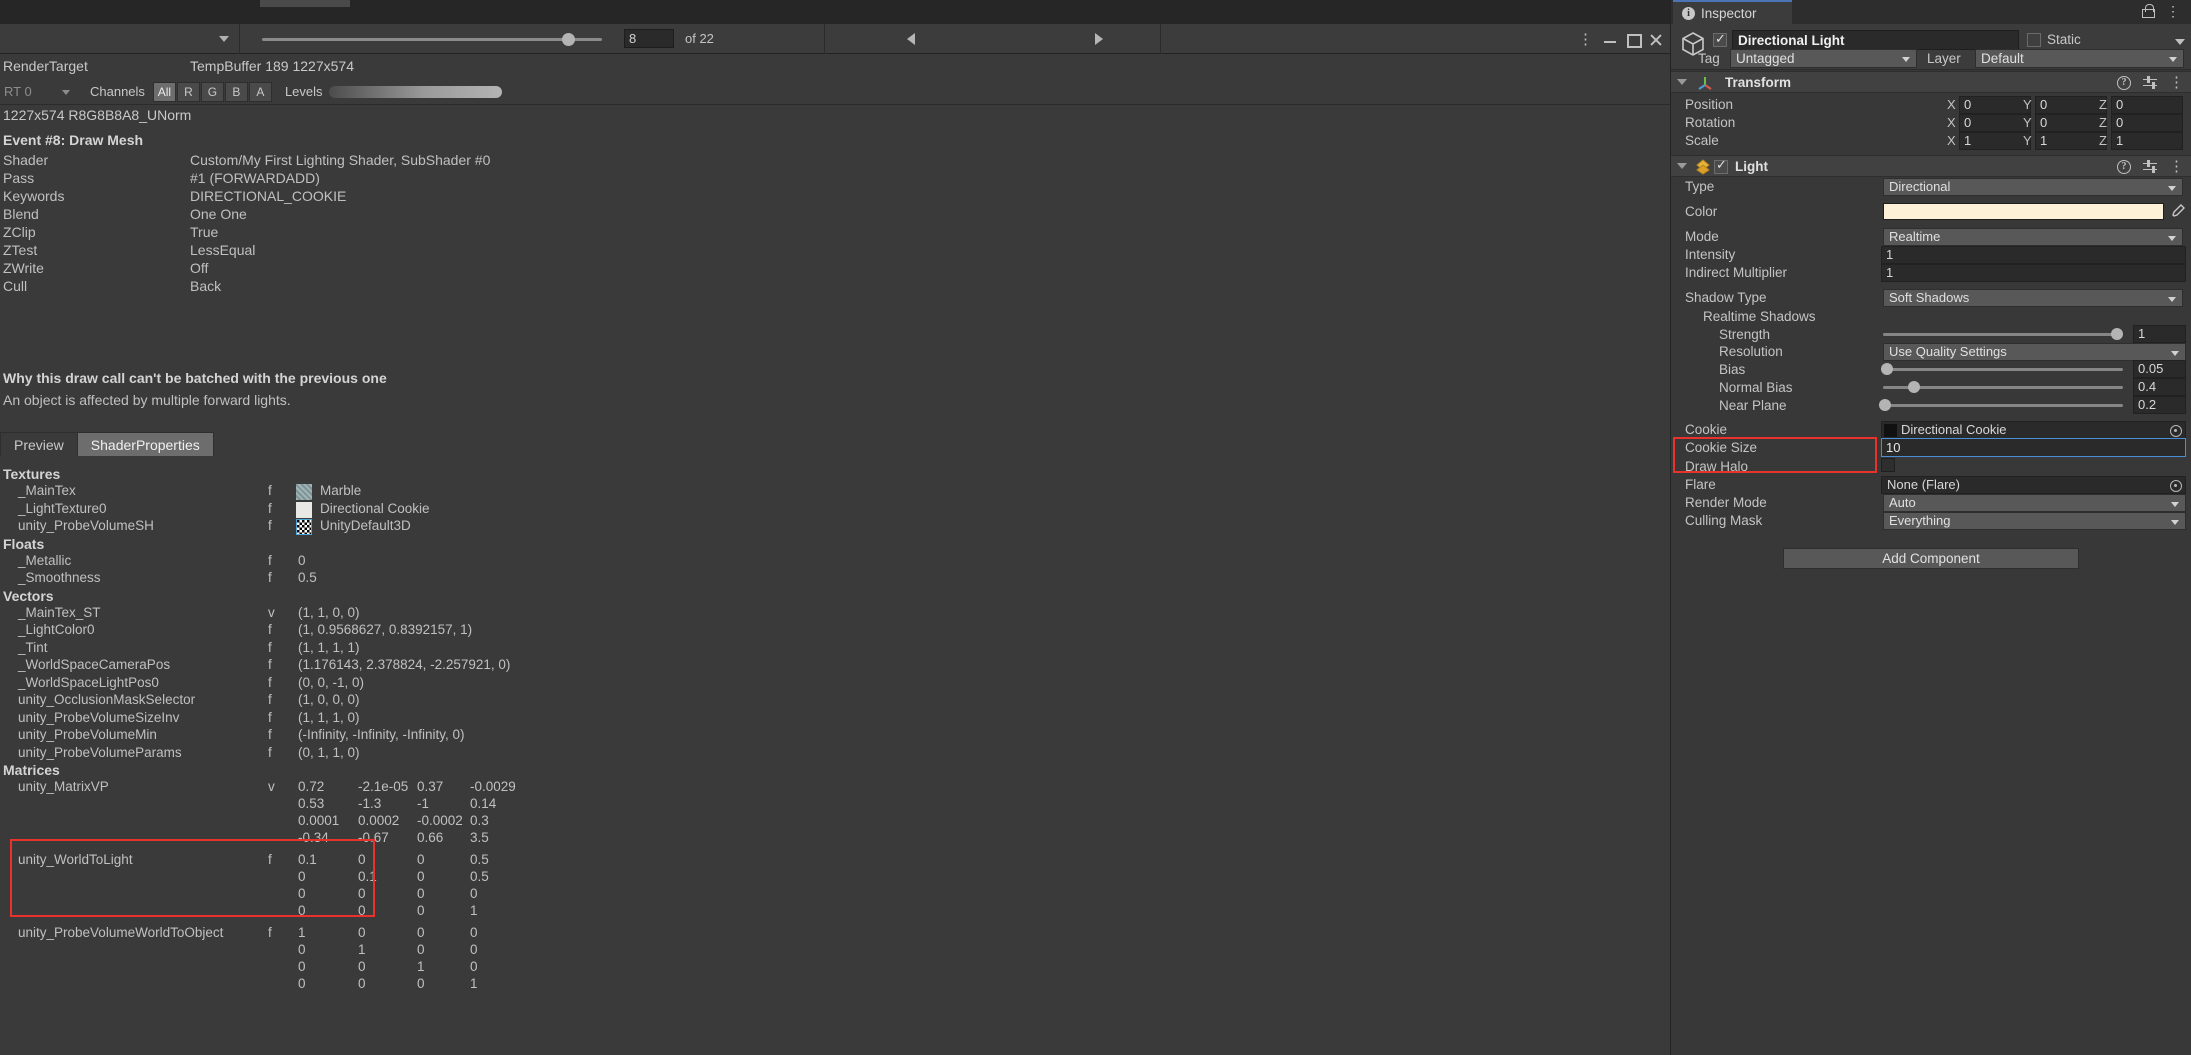 The height and width of the screenshot is (1055, 2191). I want to click on shadow-resolution-label: Resolution, so click(1751, 351).